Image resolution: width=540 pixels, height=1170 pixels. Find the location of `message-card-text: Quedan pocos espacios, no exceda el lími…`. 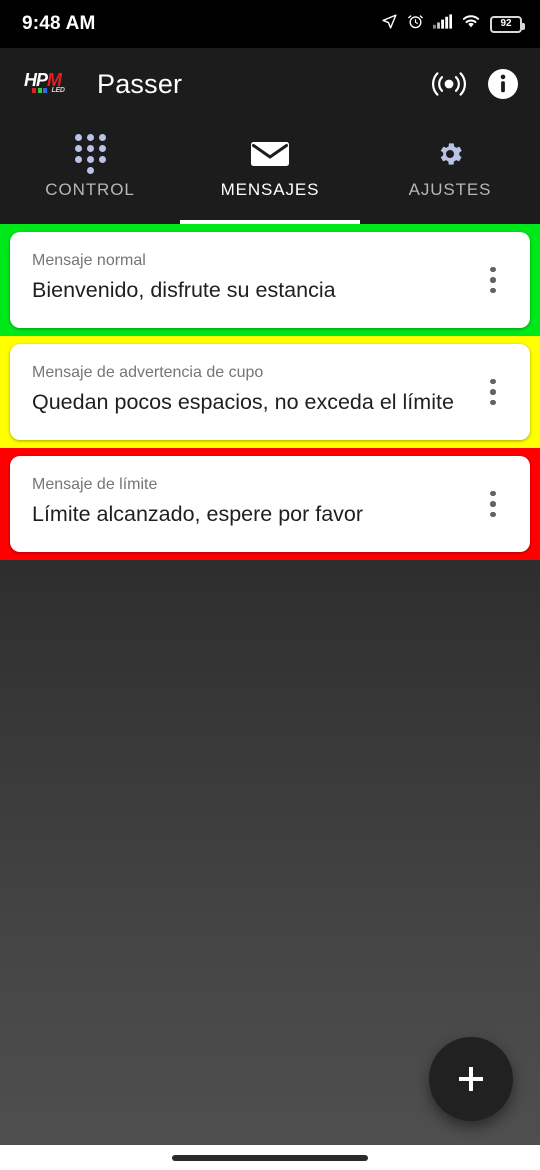

message-card-text: Quedan pocos espacios, no exceda el lími… is located at coordinates (243, 401).